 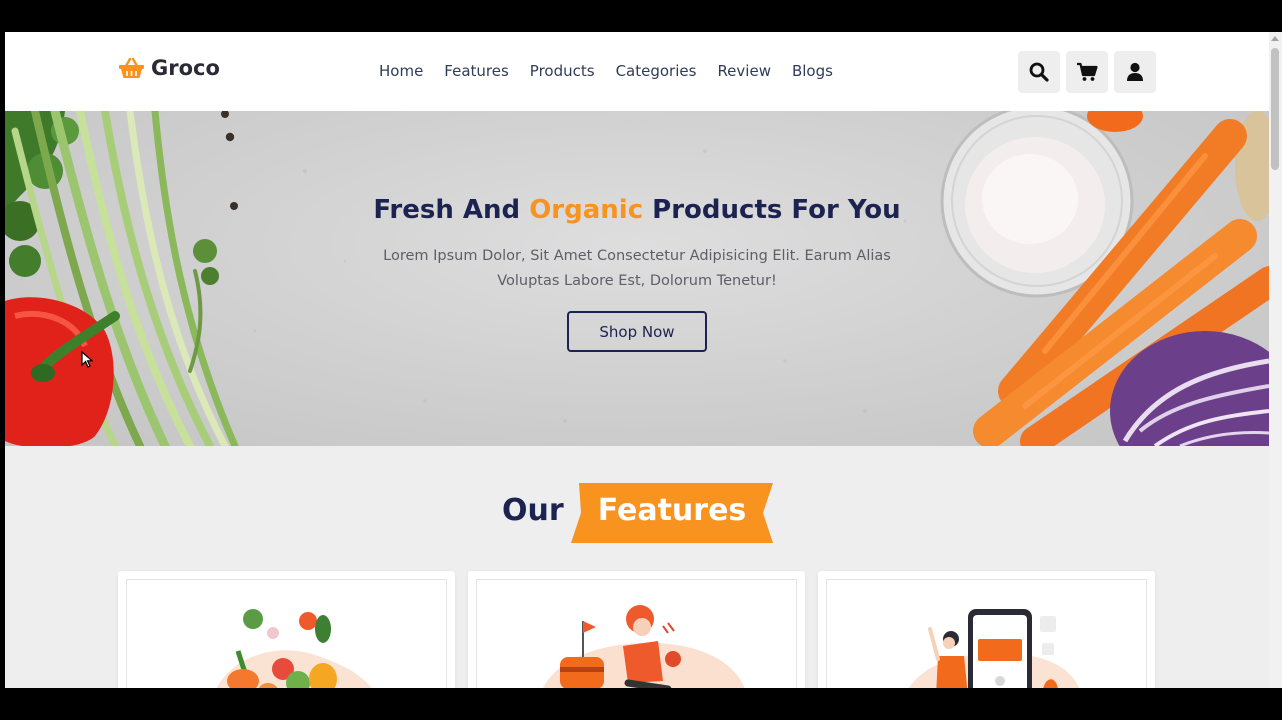 What do you see at coordinates (772, 210) in the screenshot?
I see `hero-title-part2: Products For You` at bounding box center [772, 210].